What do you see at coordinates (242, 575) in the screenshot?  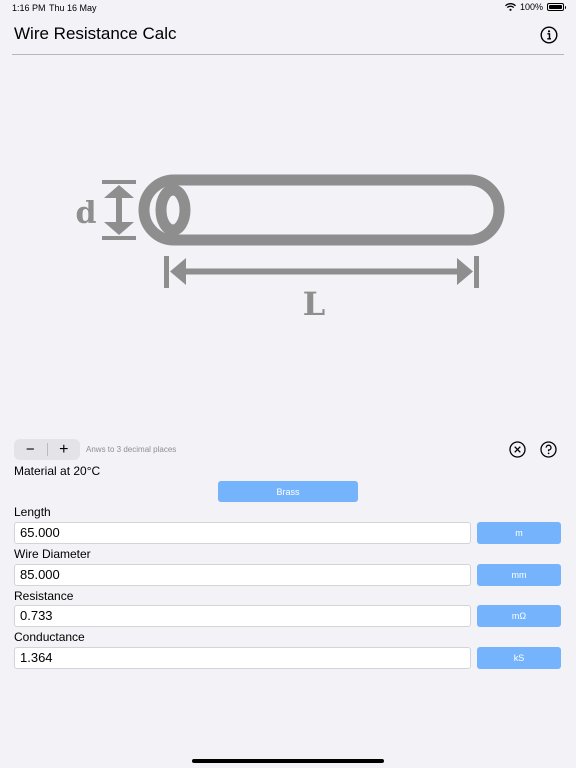 I see `diameter-input: 85.000` at bounding box center [242, 575].